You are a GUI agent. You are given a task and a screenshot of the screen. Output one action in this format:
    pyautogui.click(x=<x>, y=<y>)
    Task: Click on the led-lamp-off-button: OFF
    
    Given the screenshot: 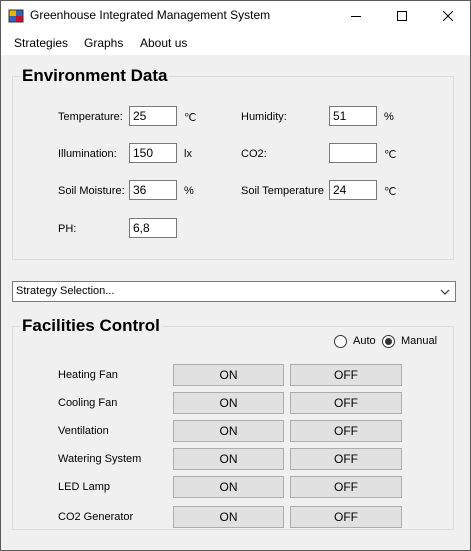 What is the action you would take?
    pyautogui.click(x=346, y=487)
    